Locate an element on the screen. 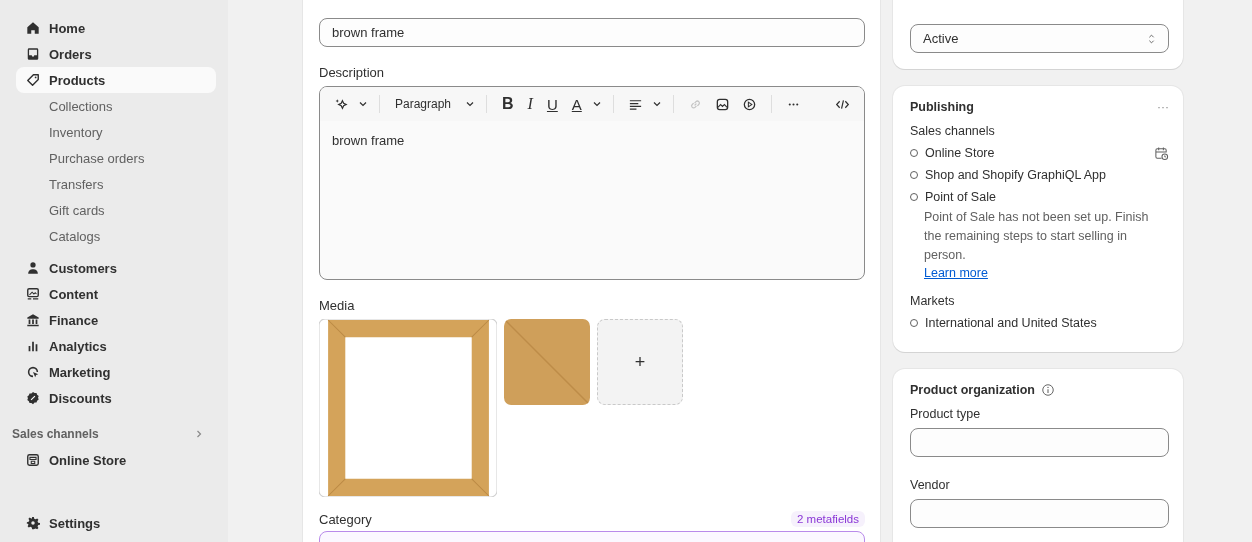 This screenshot has height=542, width=1252. channel-name: Point of Sale is located at coordinates (960, 197).